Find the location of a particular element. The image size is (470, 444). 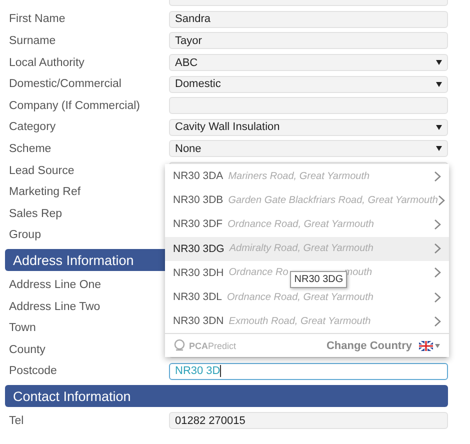

input-field: Tayor is located at coordinates (308, 41).